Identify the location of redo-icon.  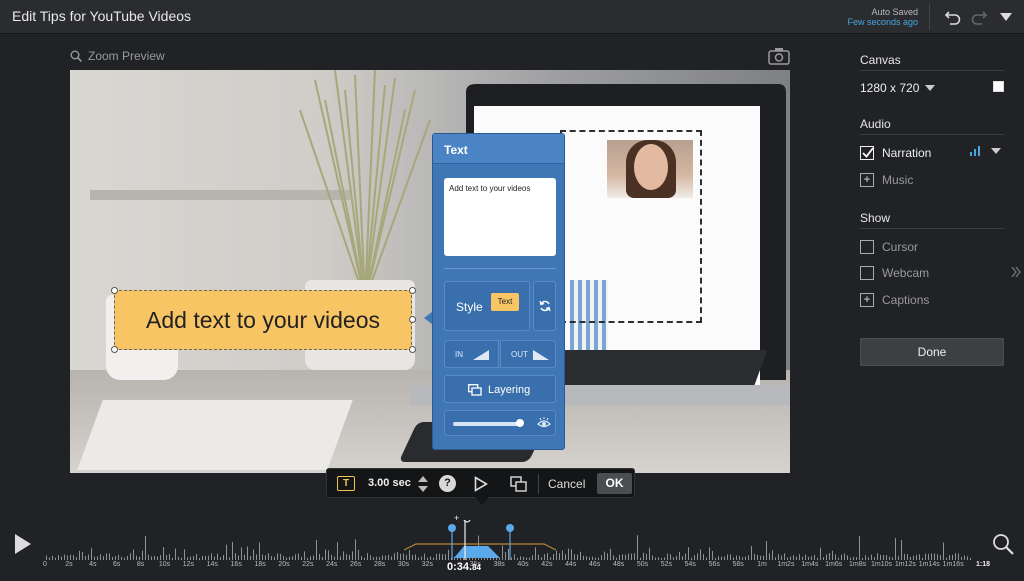
(979, 17).